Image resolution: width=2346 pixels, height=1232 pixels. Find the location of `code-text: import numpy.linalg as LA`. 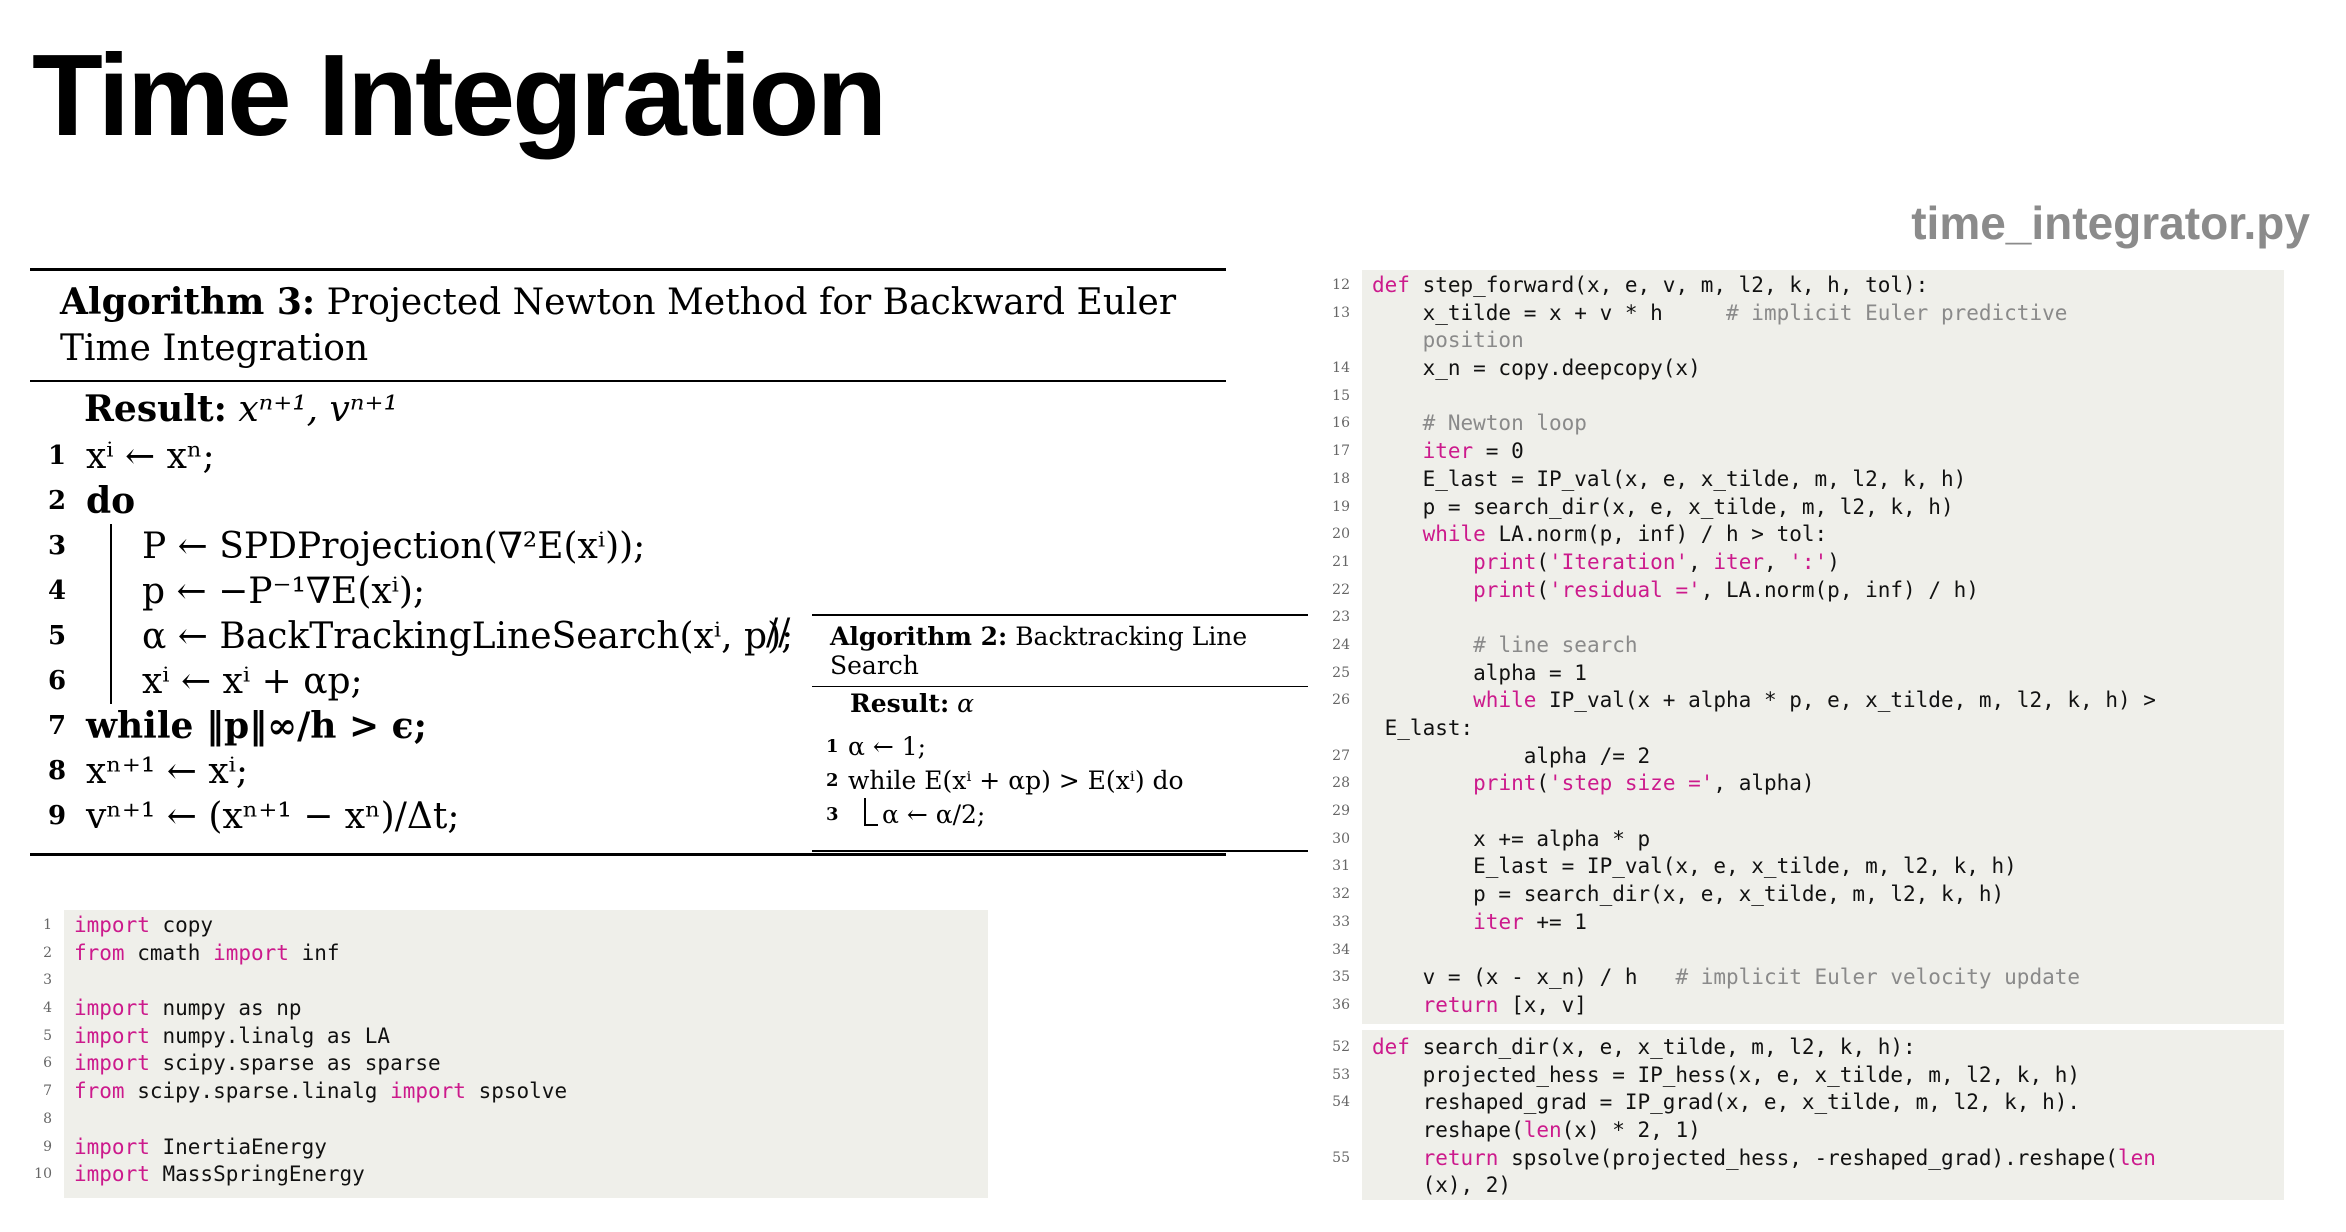

code-text: import numpy.linalg as LA is located at coordinates (232, 1035).